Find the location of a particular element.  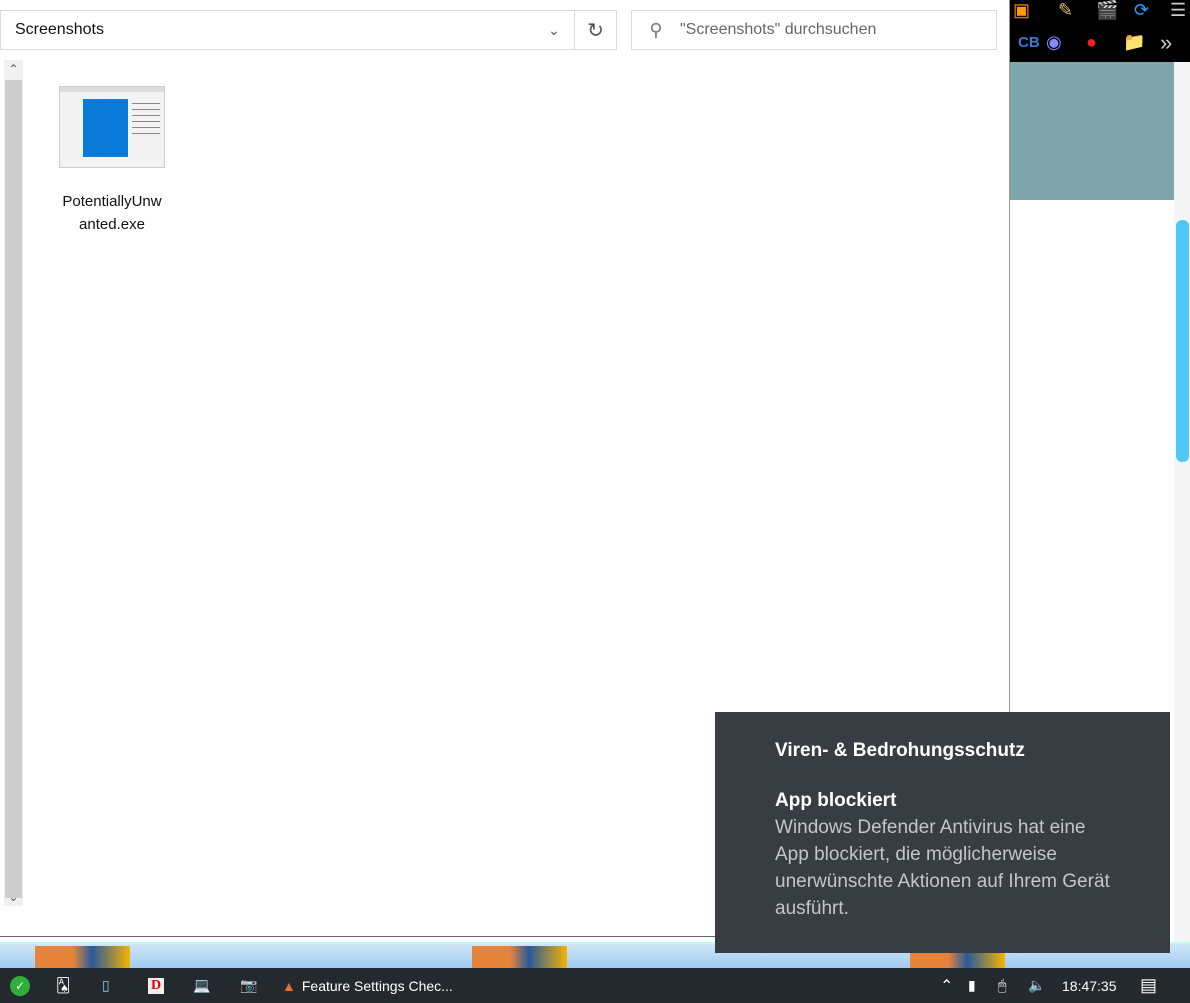

fire-icon: ● is located at coordinates (1091, 42).